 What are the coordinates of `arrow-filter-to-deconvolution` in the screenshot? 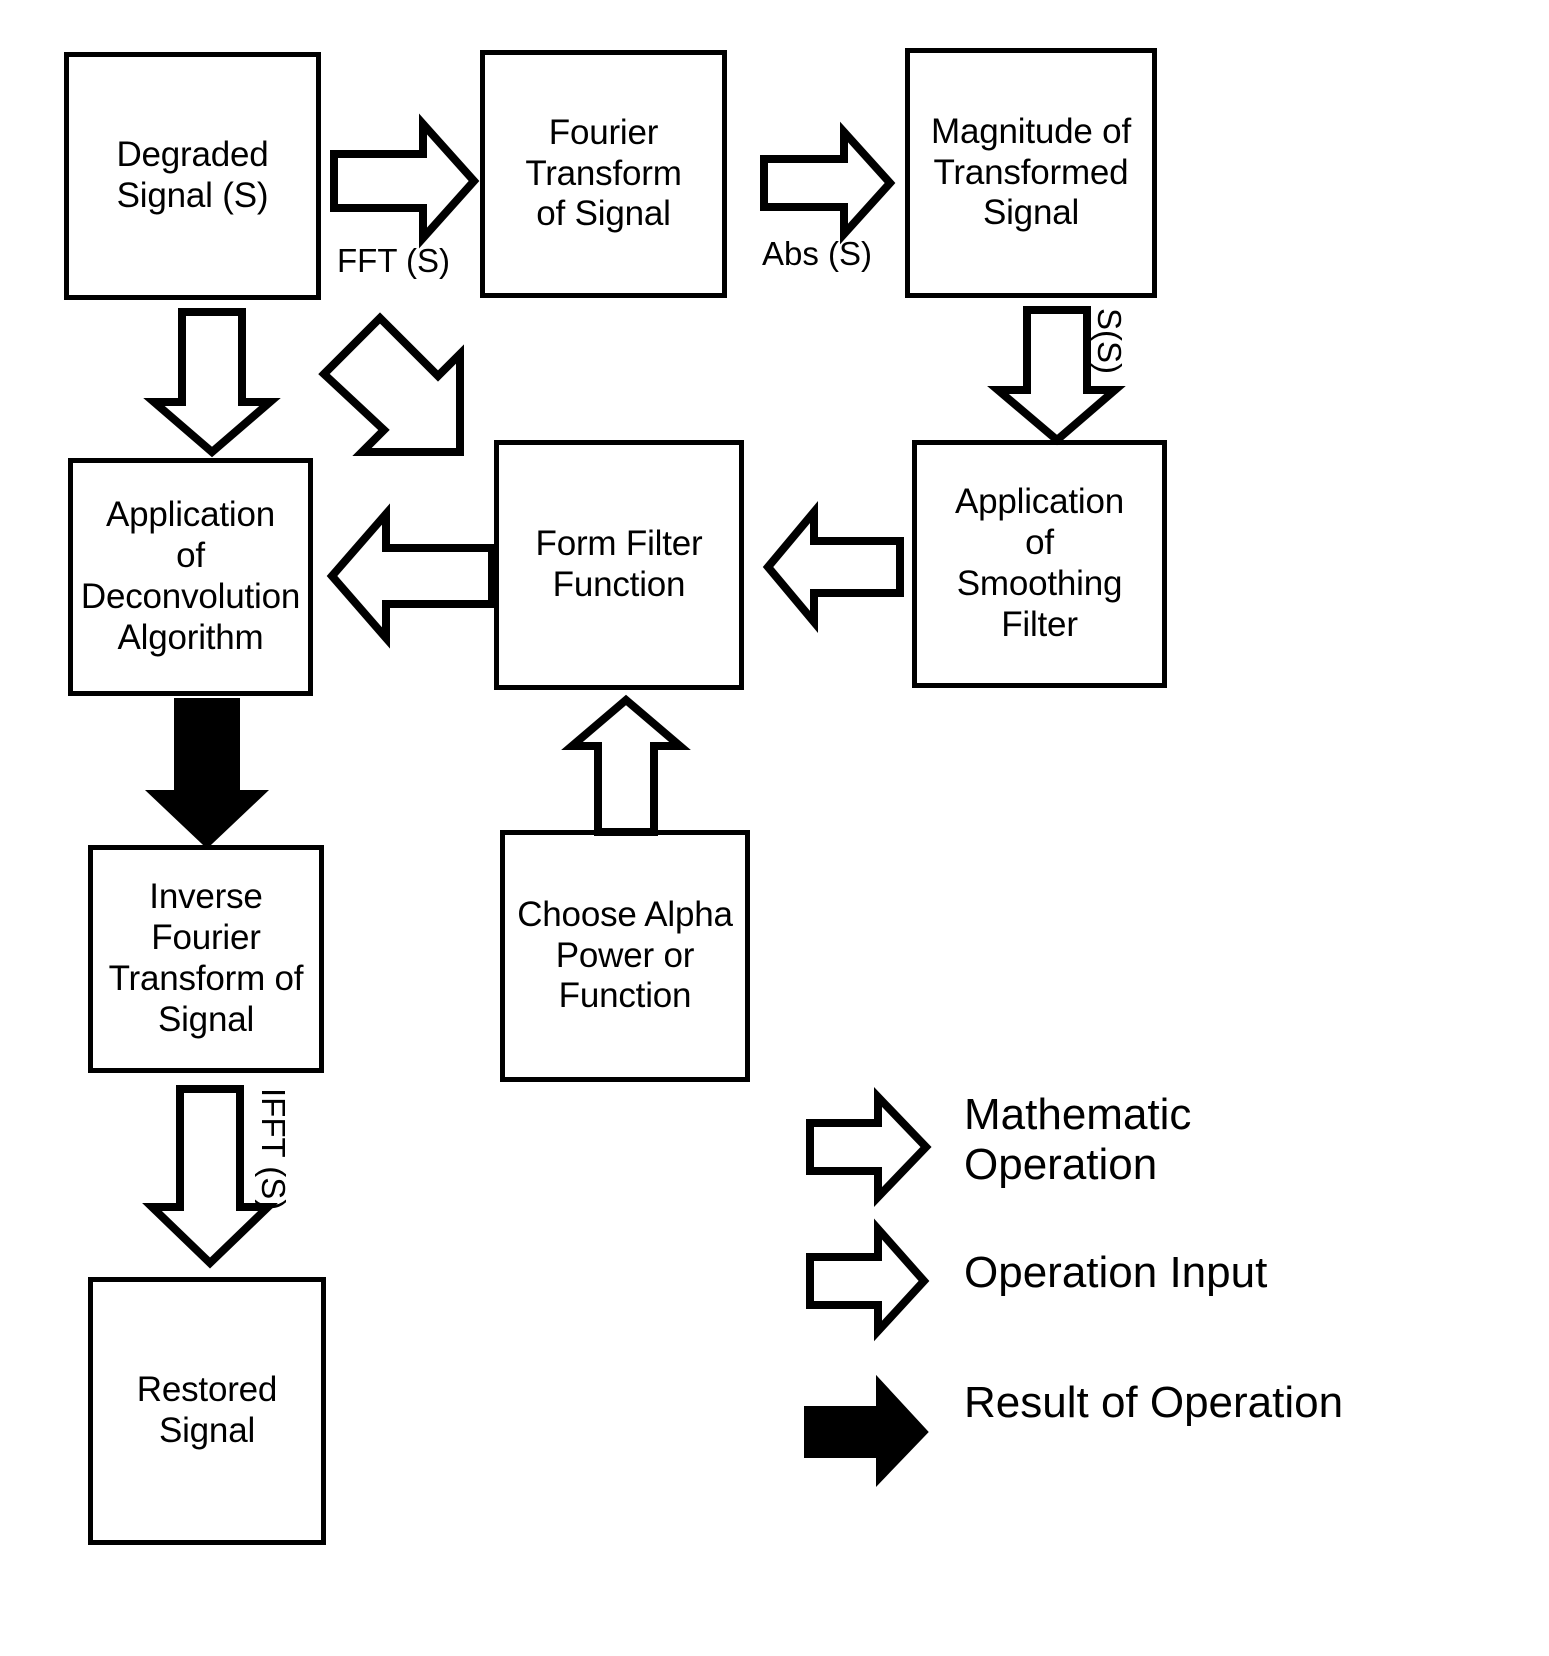 It's located at (411, 576).